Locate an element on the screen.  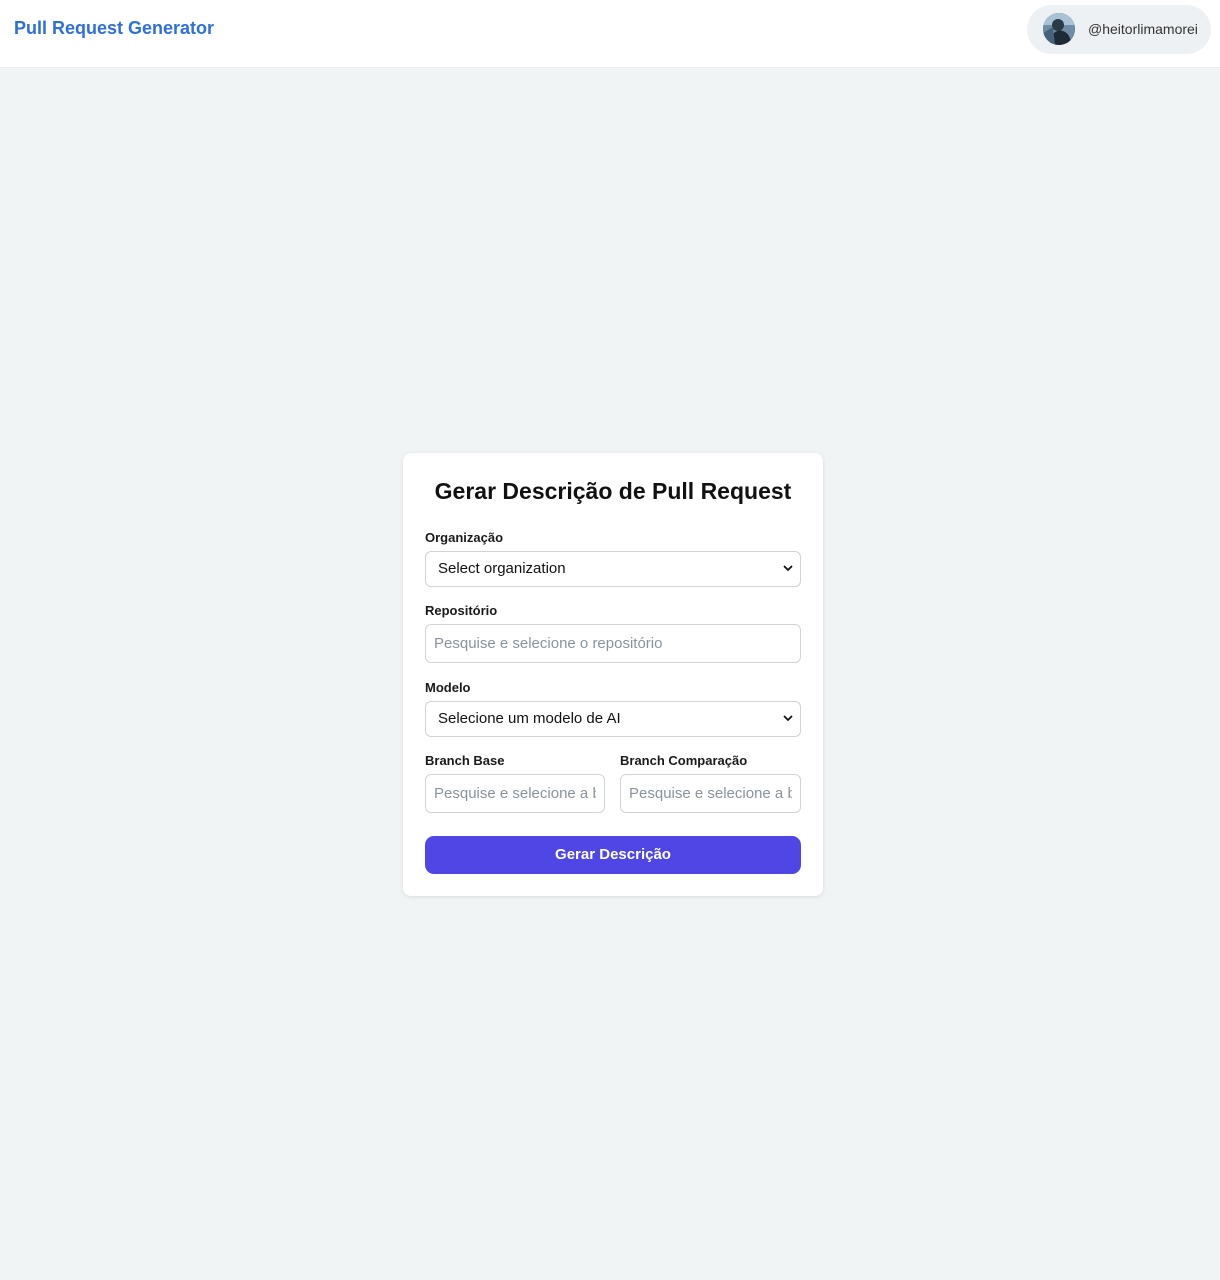
avatar-image is located at coordinates (1059, 29).